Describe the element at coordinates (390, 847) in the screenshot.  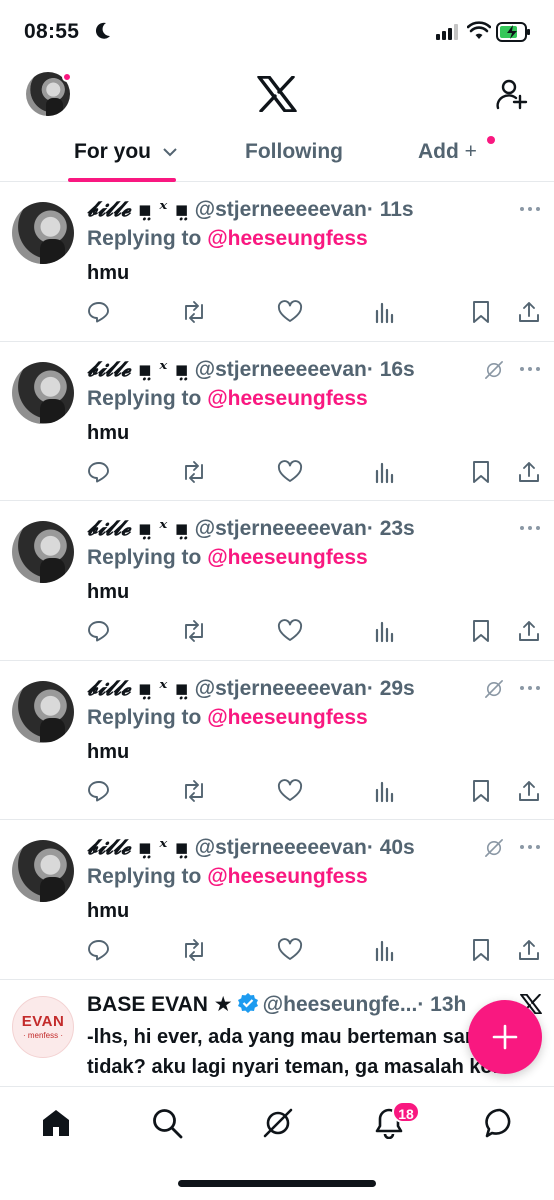
I see `timestamp: · 40s` at that location.